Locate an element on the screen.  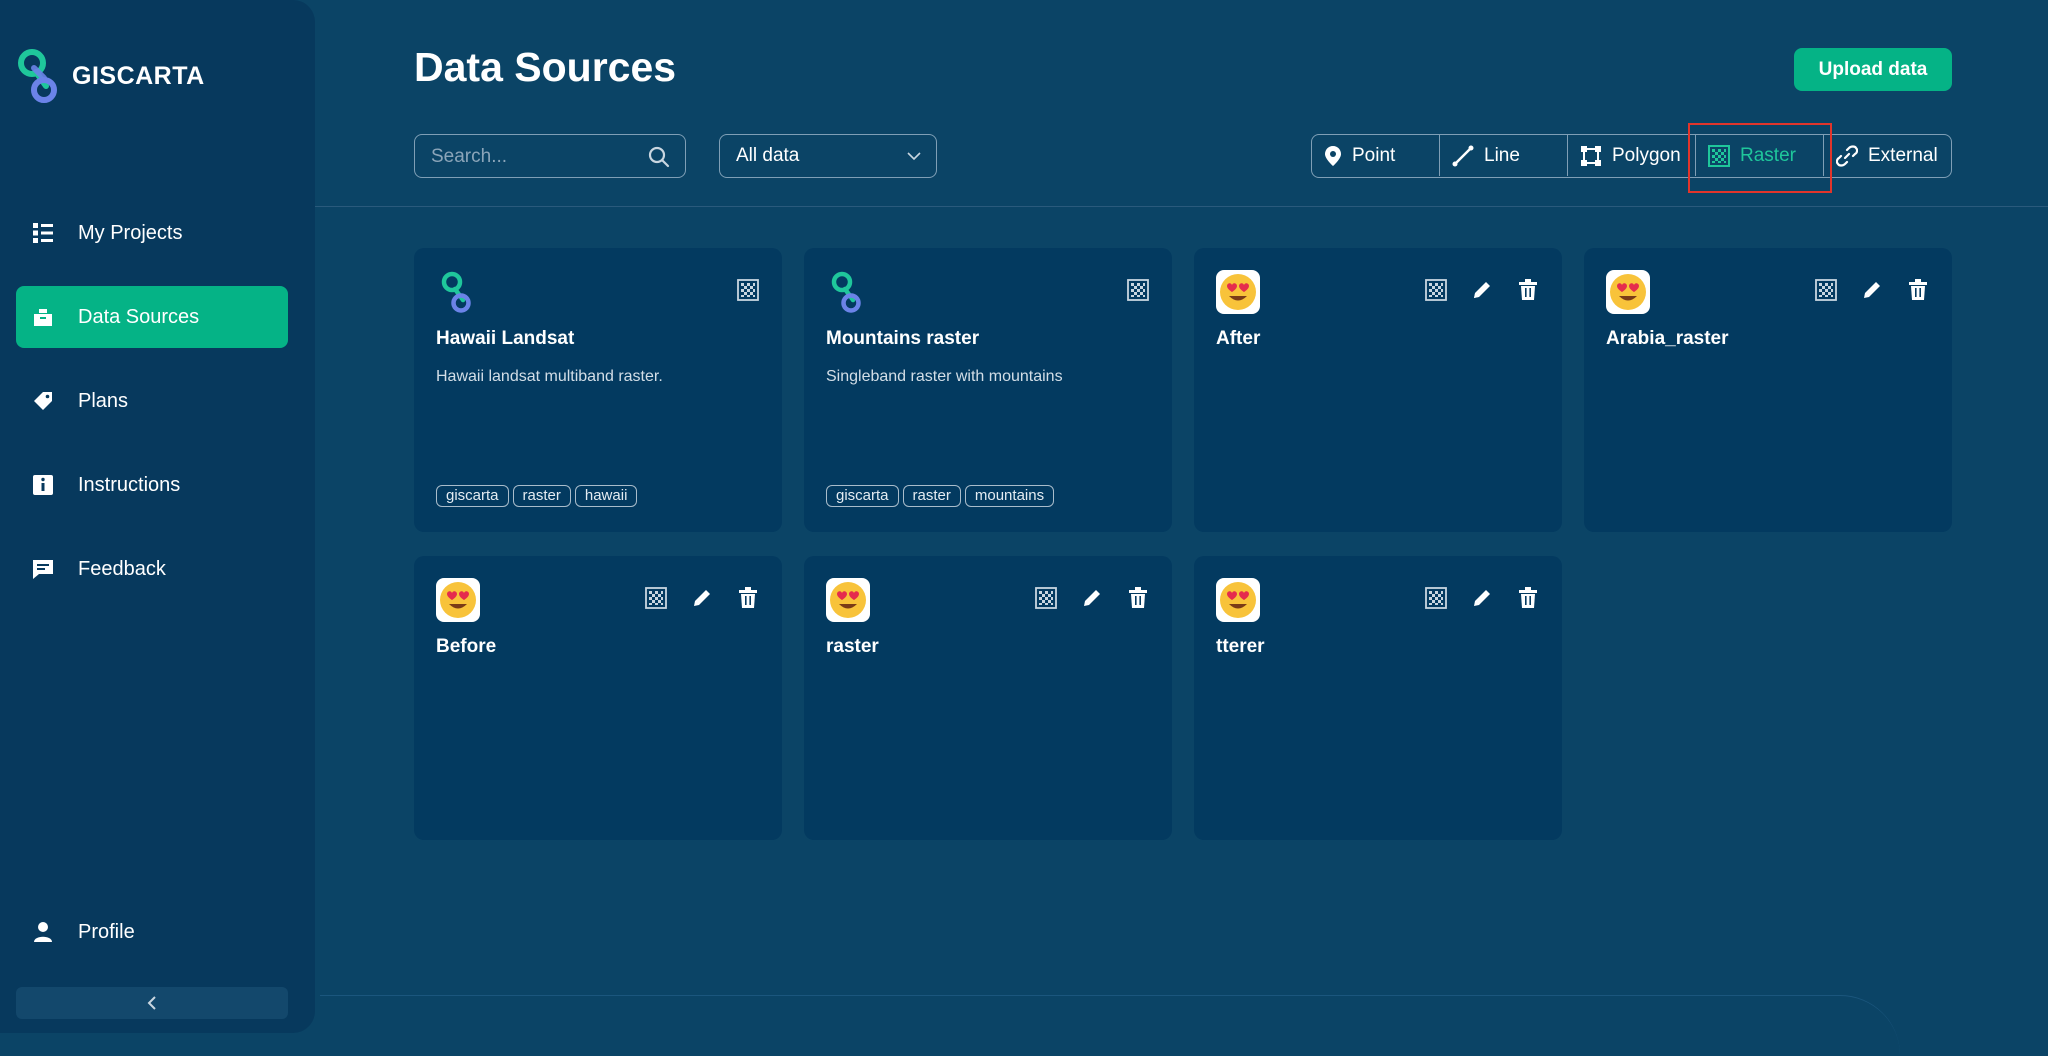
info-icon is located at coordinates (43, 485).